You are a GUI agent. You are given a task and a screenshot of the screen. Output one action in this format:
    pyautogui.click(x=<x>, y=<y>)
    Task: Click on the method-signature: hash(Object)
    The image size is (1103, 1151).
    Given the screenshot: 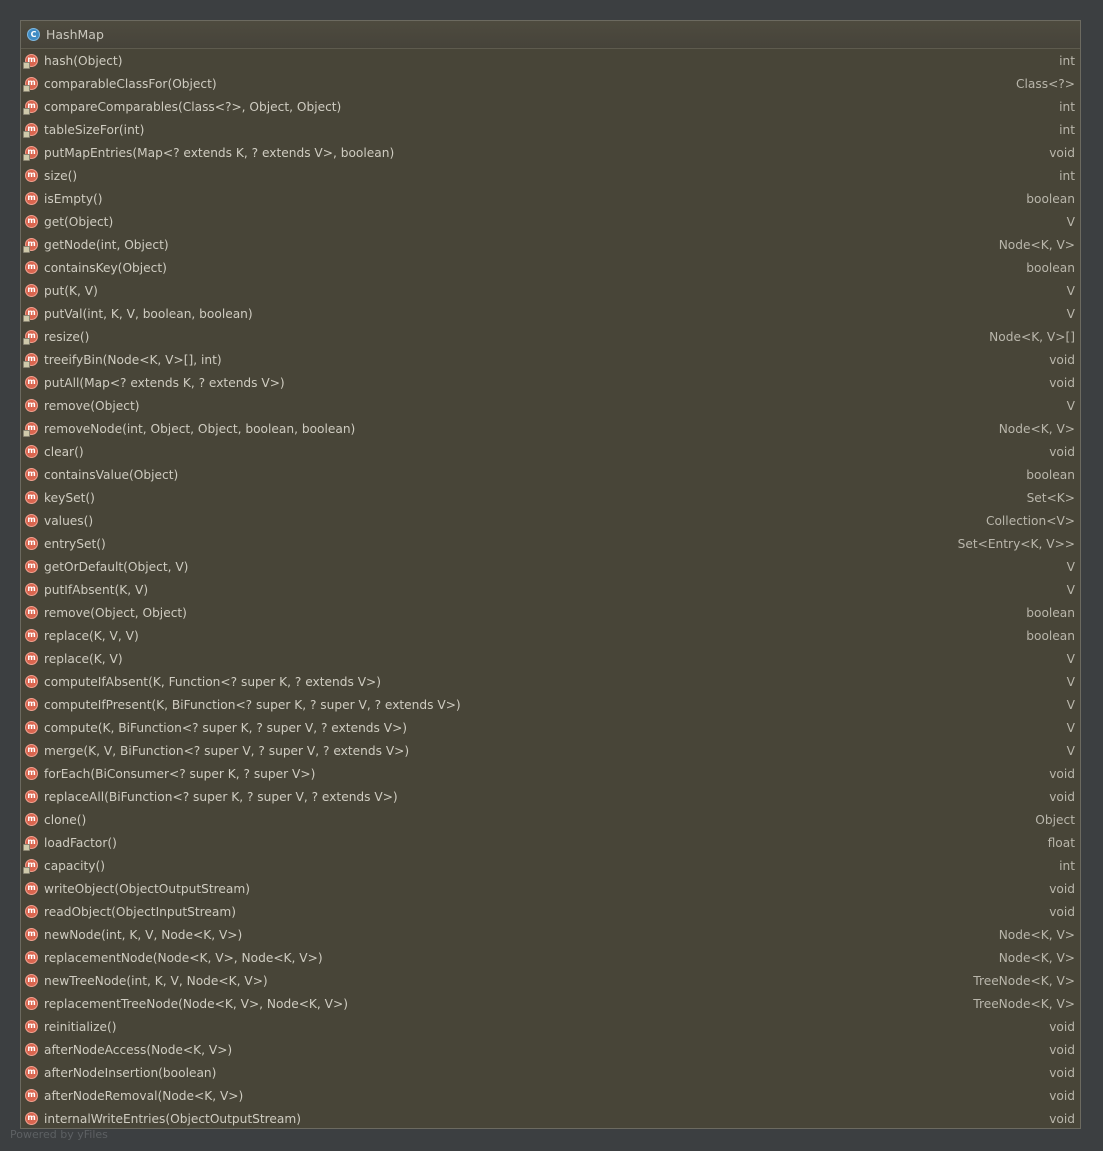 What is the action you would take?
    pyautogui.click(x=83, y=60)
    